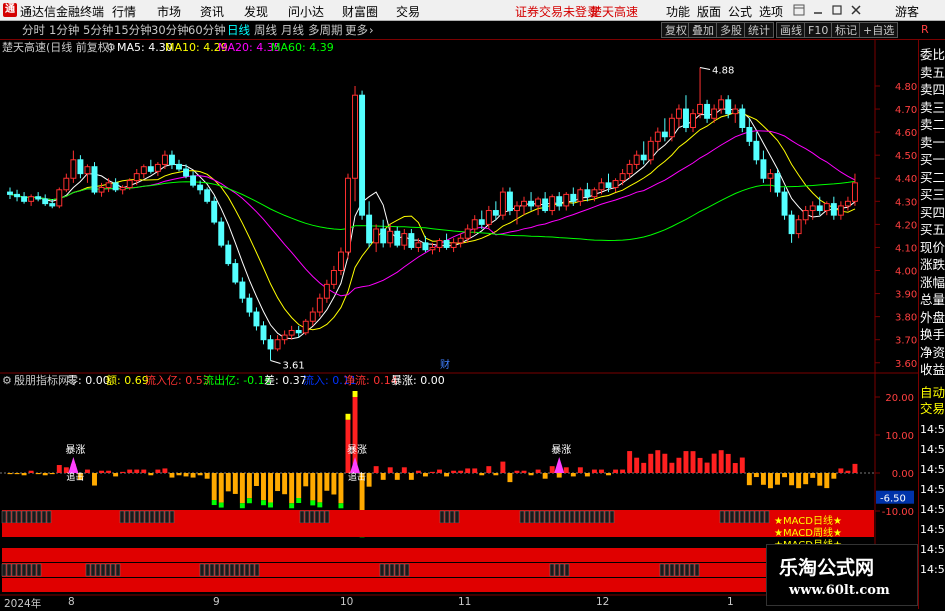  I want to click on f10-button: F10, so click(818, 30).